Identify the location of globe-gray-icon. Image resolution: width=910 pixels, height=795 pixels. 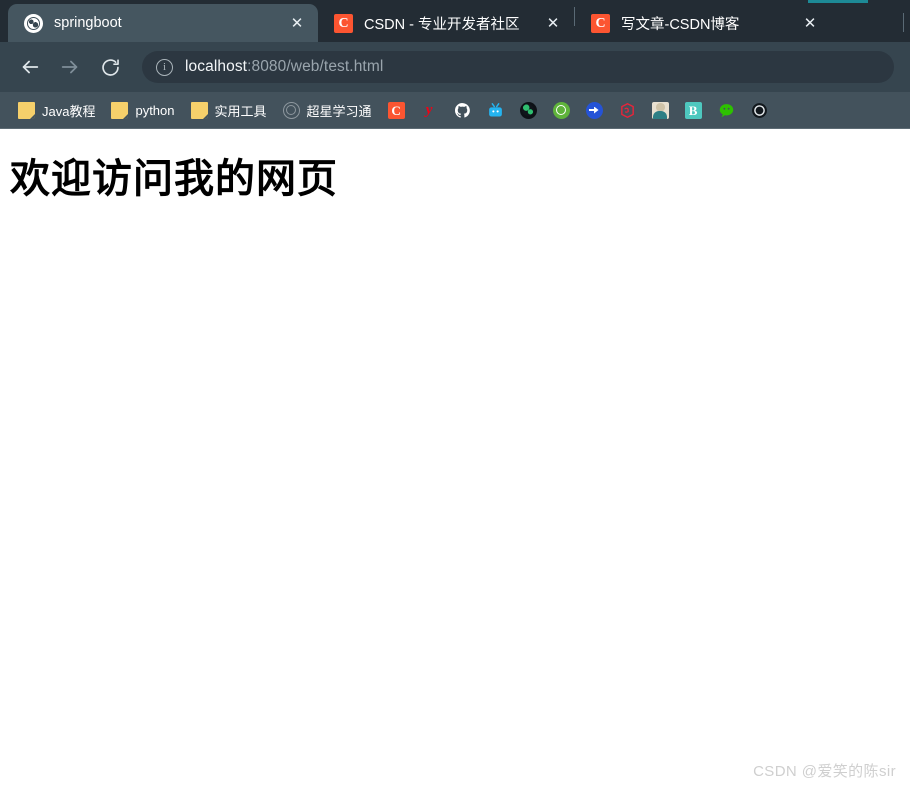
(291, 110).